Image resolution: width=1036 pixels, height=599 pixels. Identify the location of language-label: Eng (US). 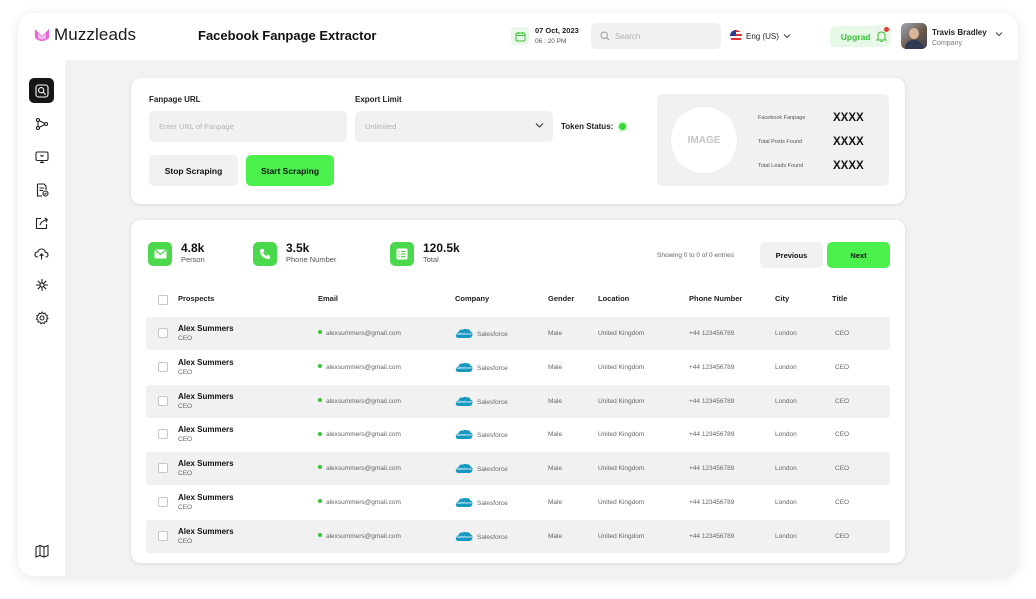
(762, 36).